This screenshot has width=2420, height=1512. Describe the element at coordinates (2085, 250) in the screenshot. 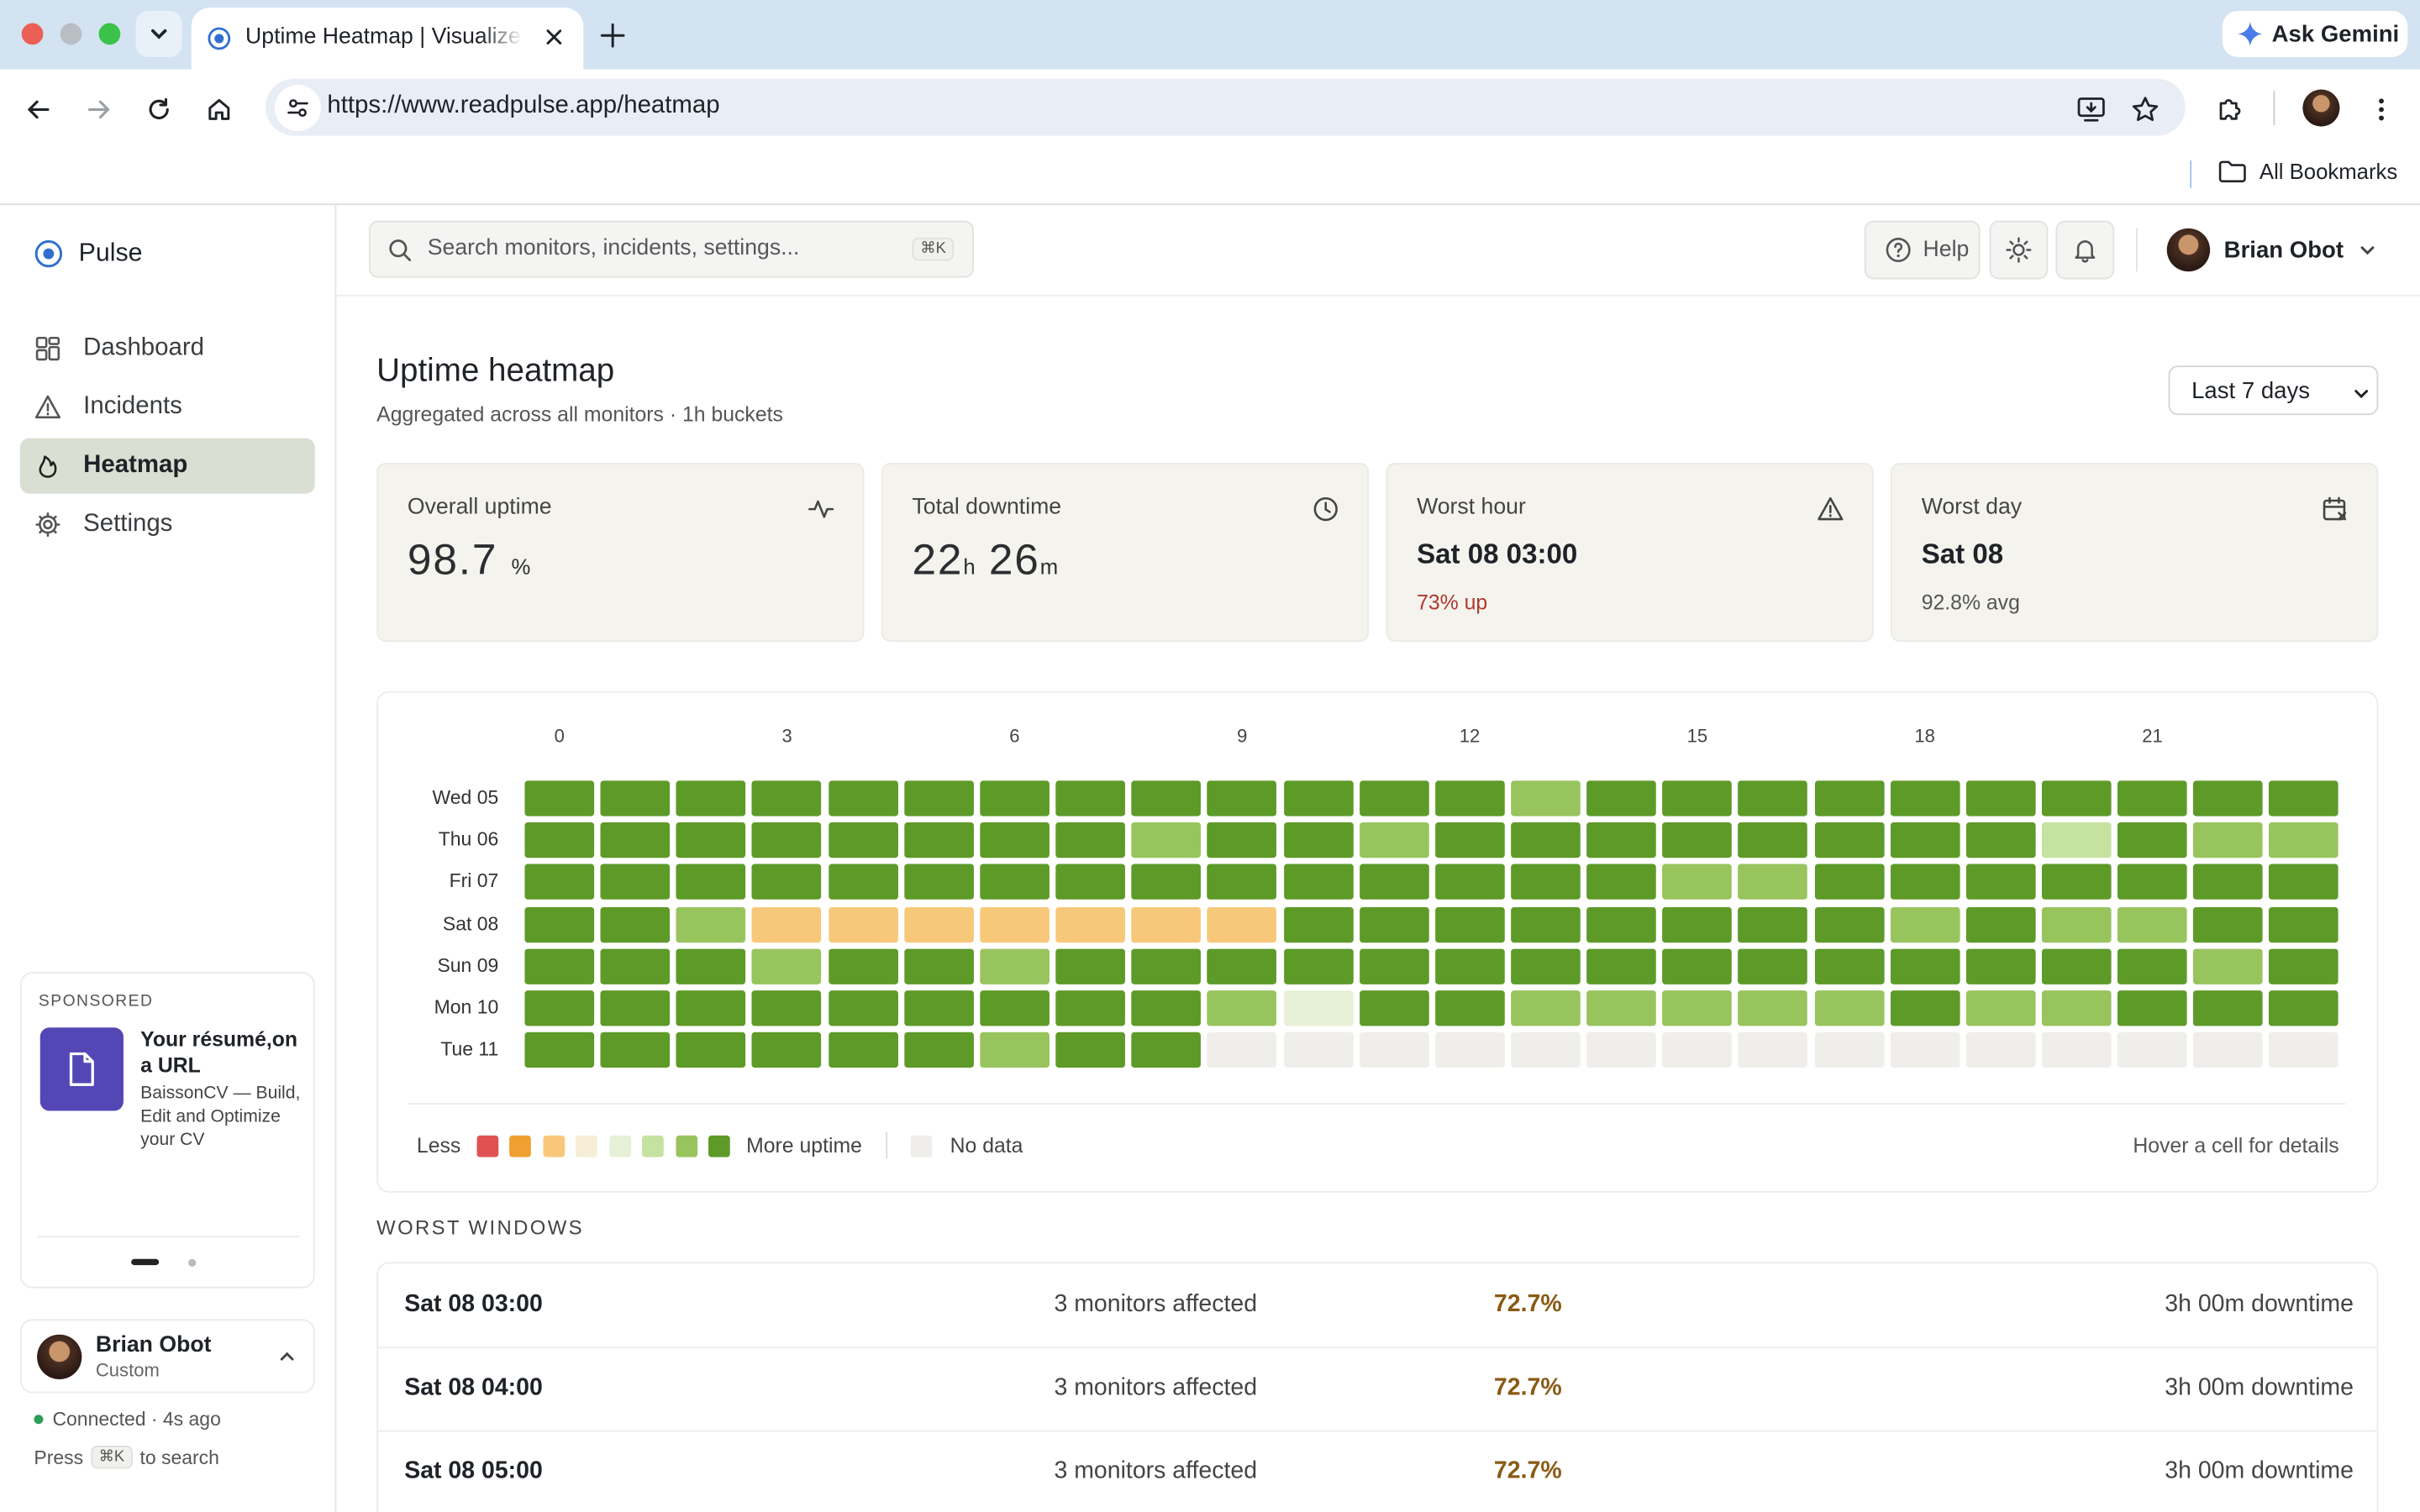

I see `notifications-button` at that location.